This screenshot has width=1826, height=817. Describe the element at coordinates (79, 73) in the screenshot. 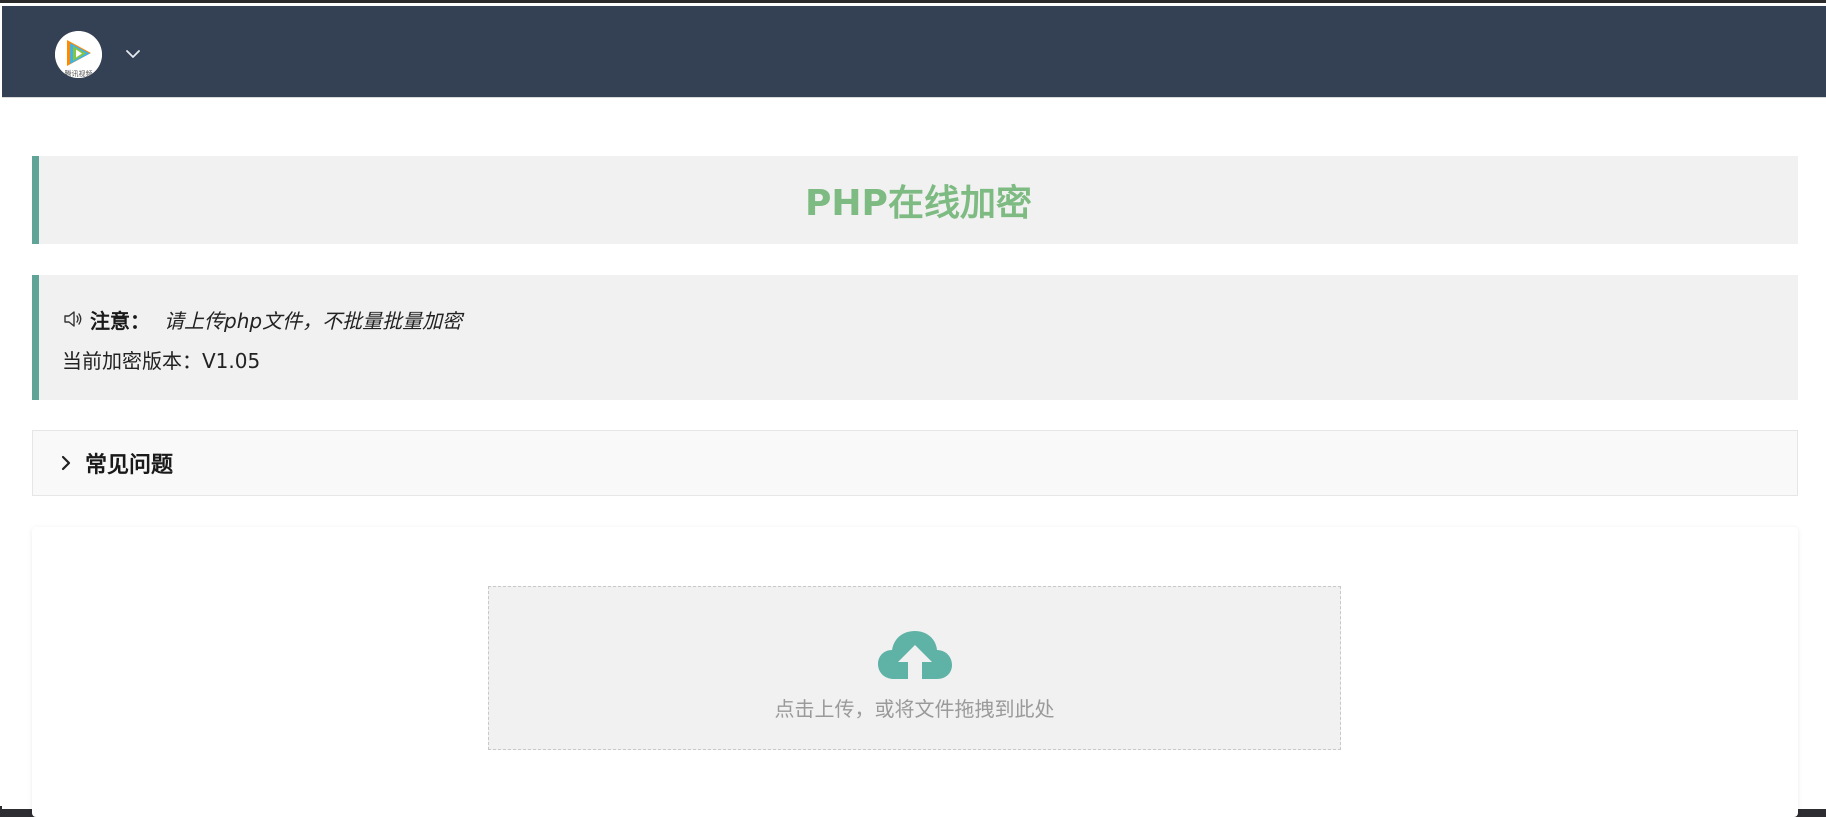

I see `logo-text: 腾讯视频` at that location.